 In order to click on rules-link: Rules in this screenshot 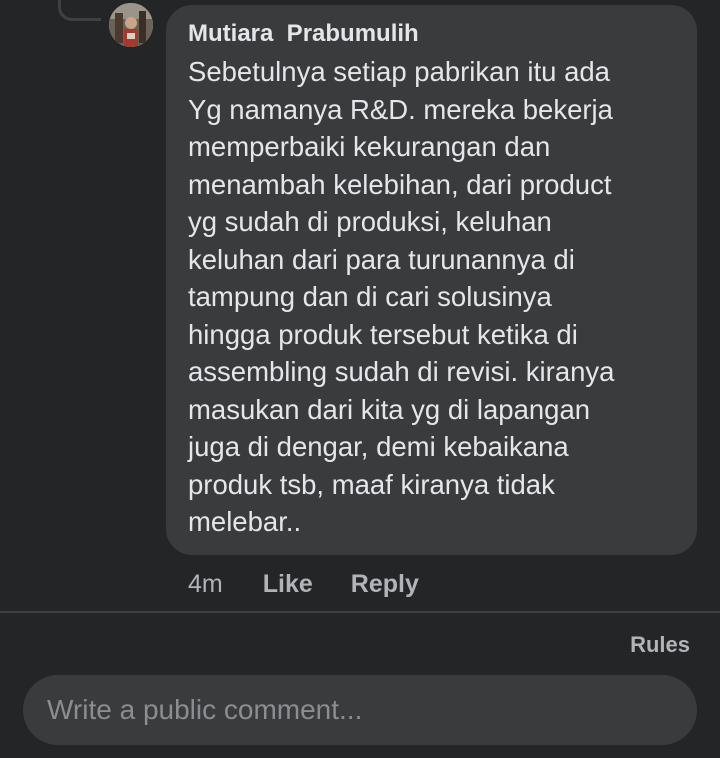, I will do `click(660, 645)`.